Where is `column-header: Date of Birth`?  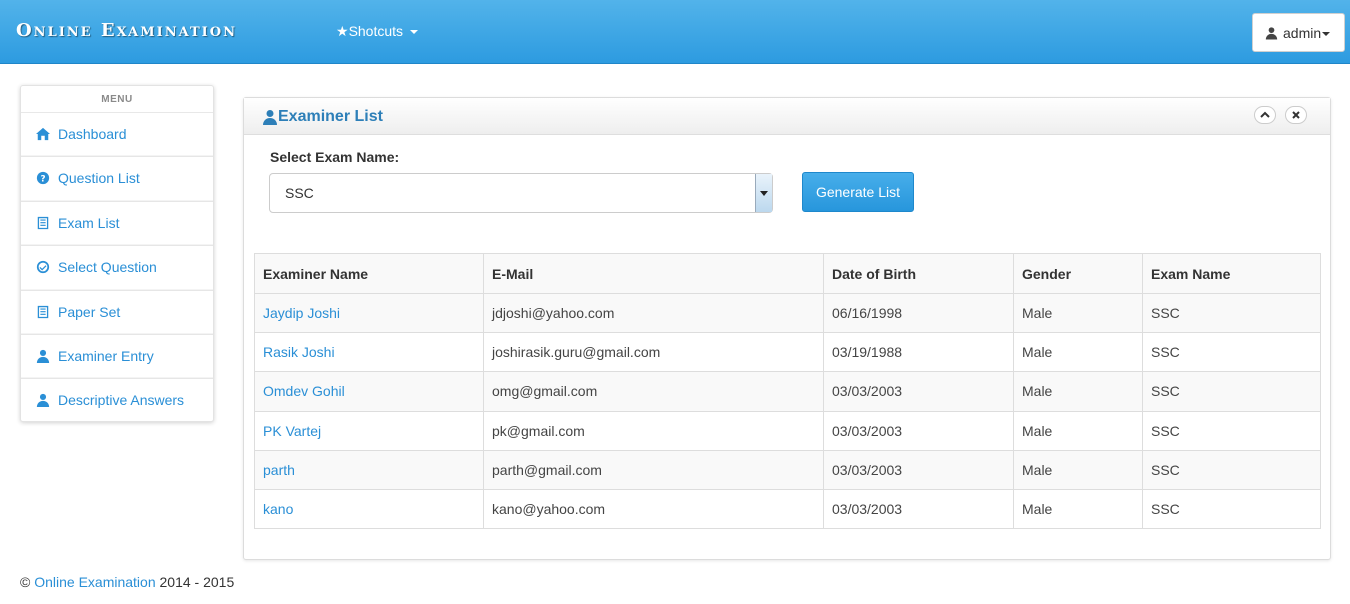 column-header: Date of Birth is located at coordinates (918, 273).